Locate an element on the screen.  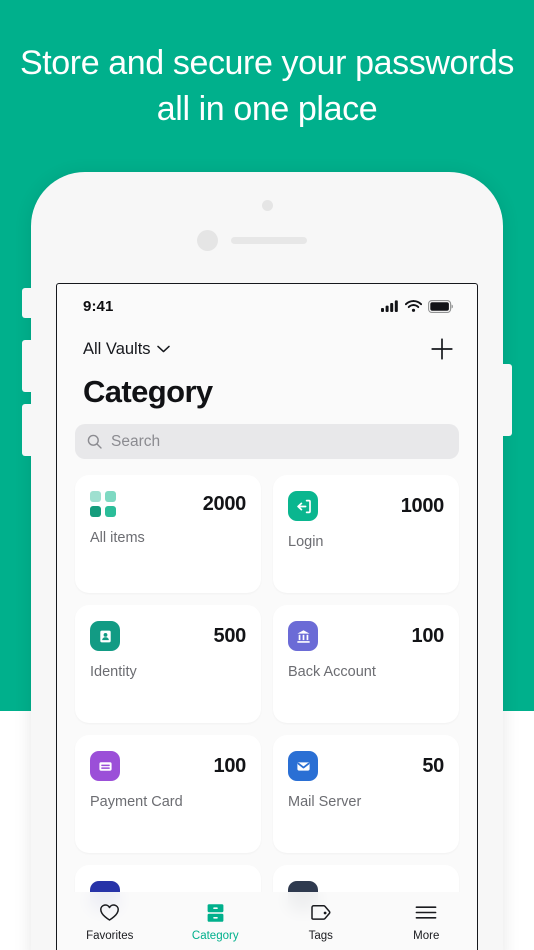
login-arrow-icon is located at coordinates (303, 506).